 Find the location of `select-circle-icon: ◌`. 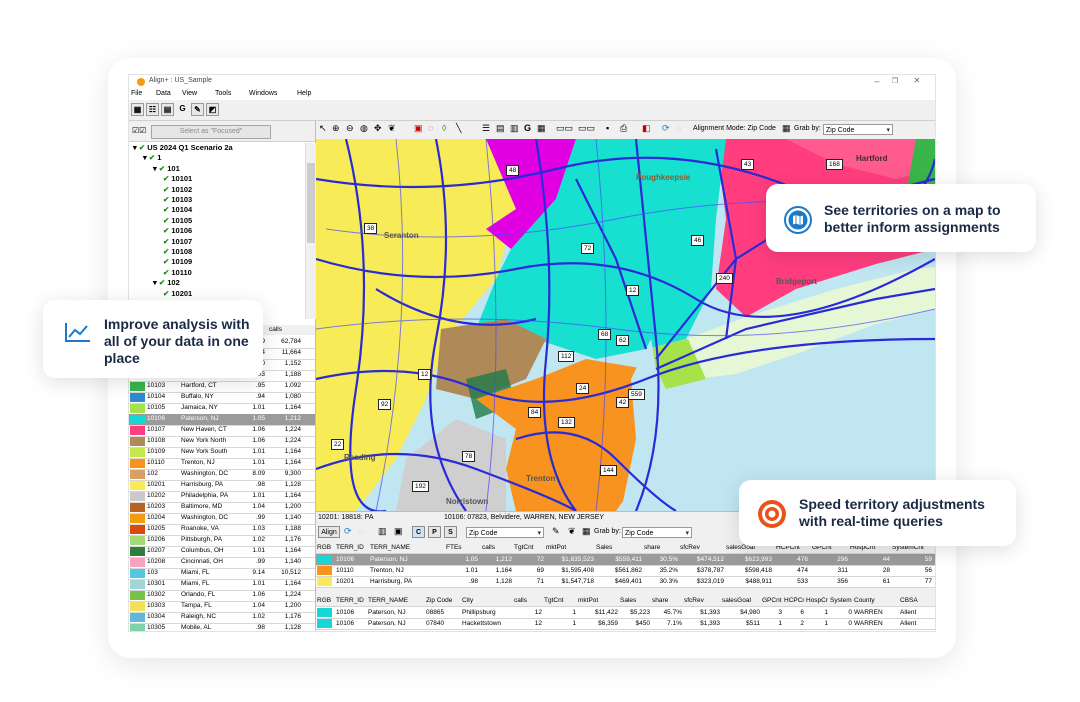

select-circle-icon: ◌ is located at coordinates (430, 128).